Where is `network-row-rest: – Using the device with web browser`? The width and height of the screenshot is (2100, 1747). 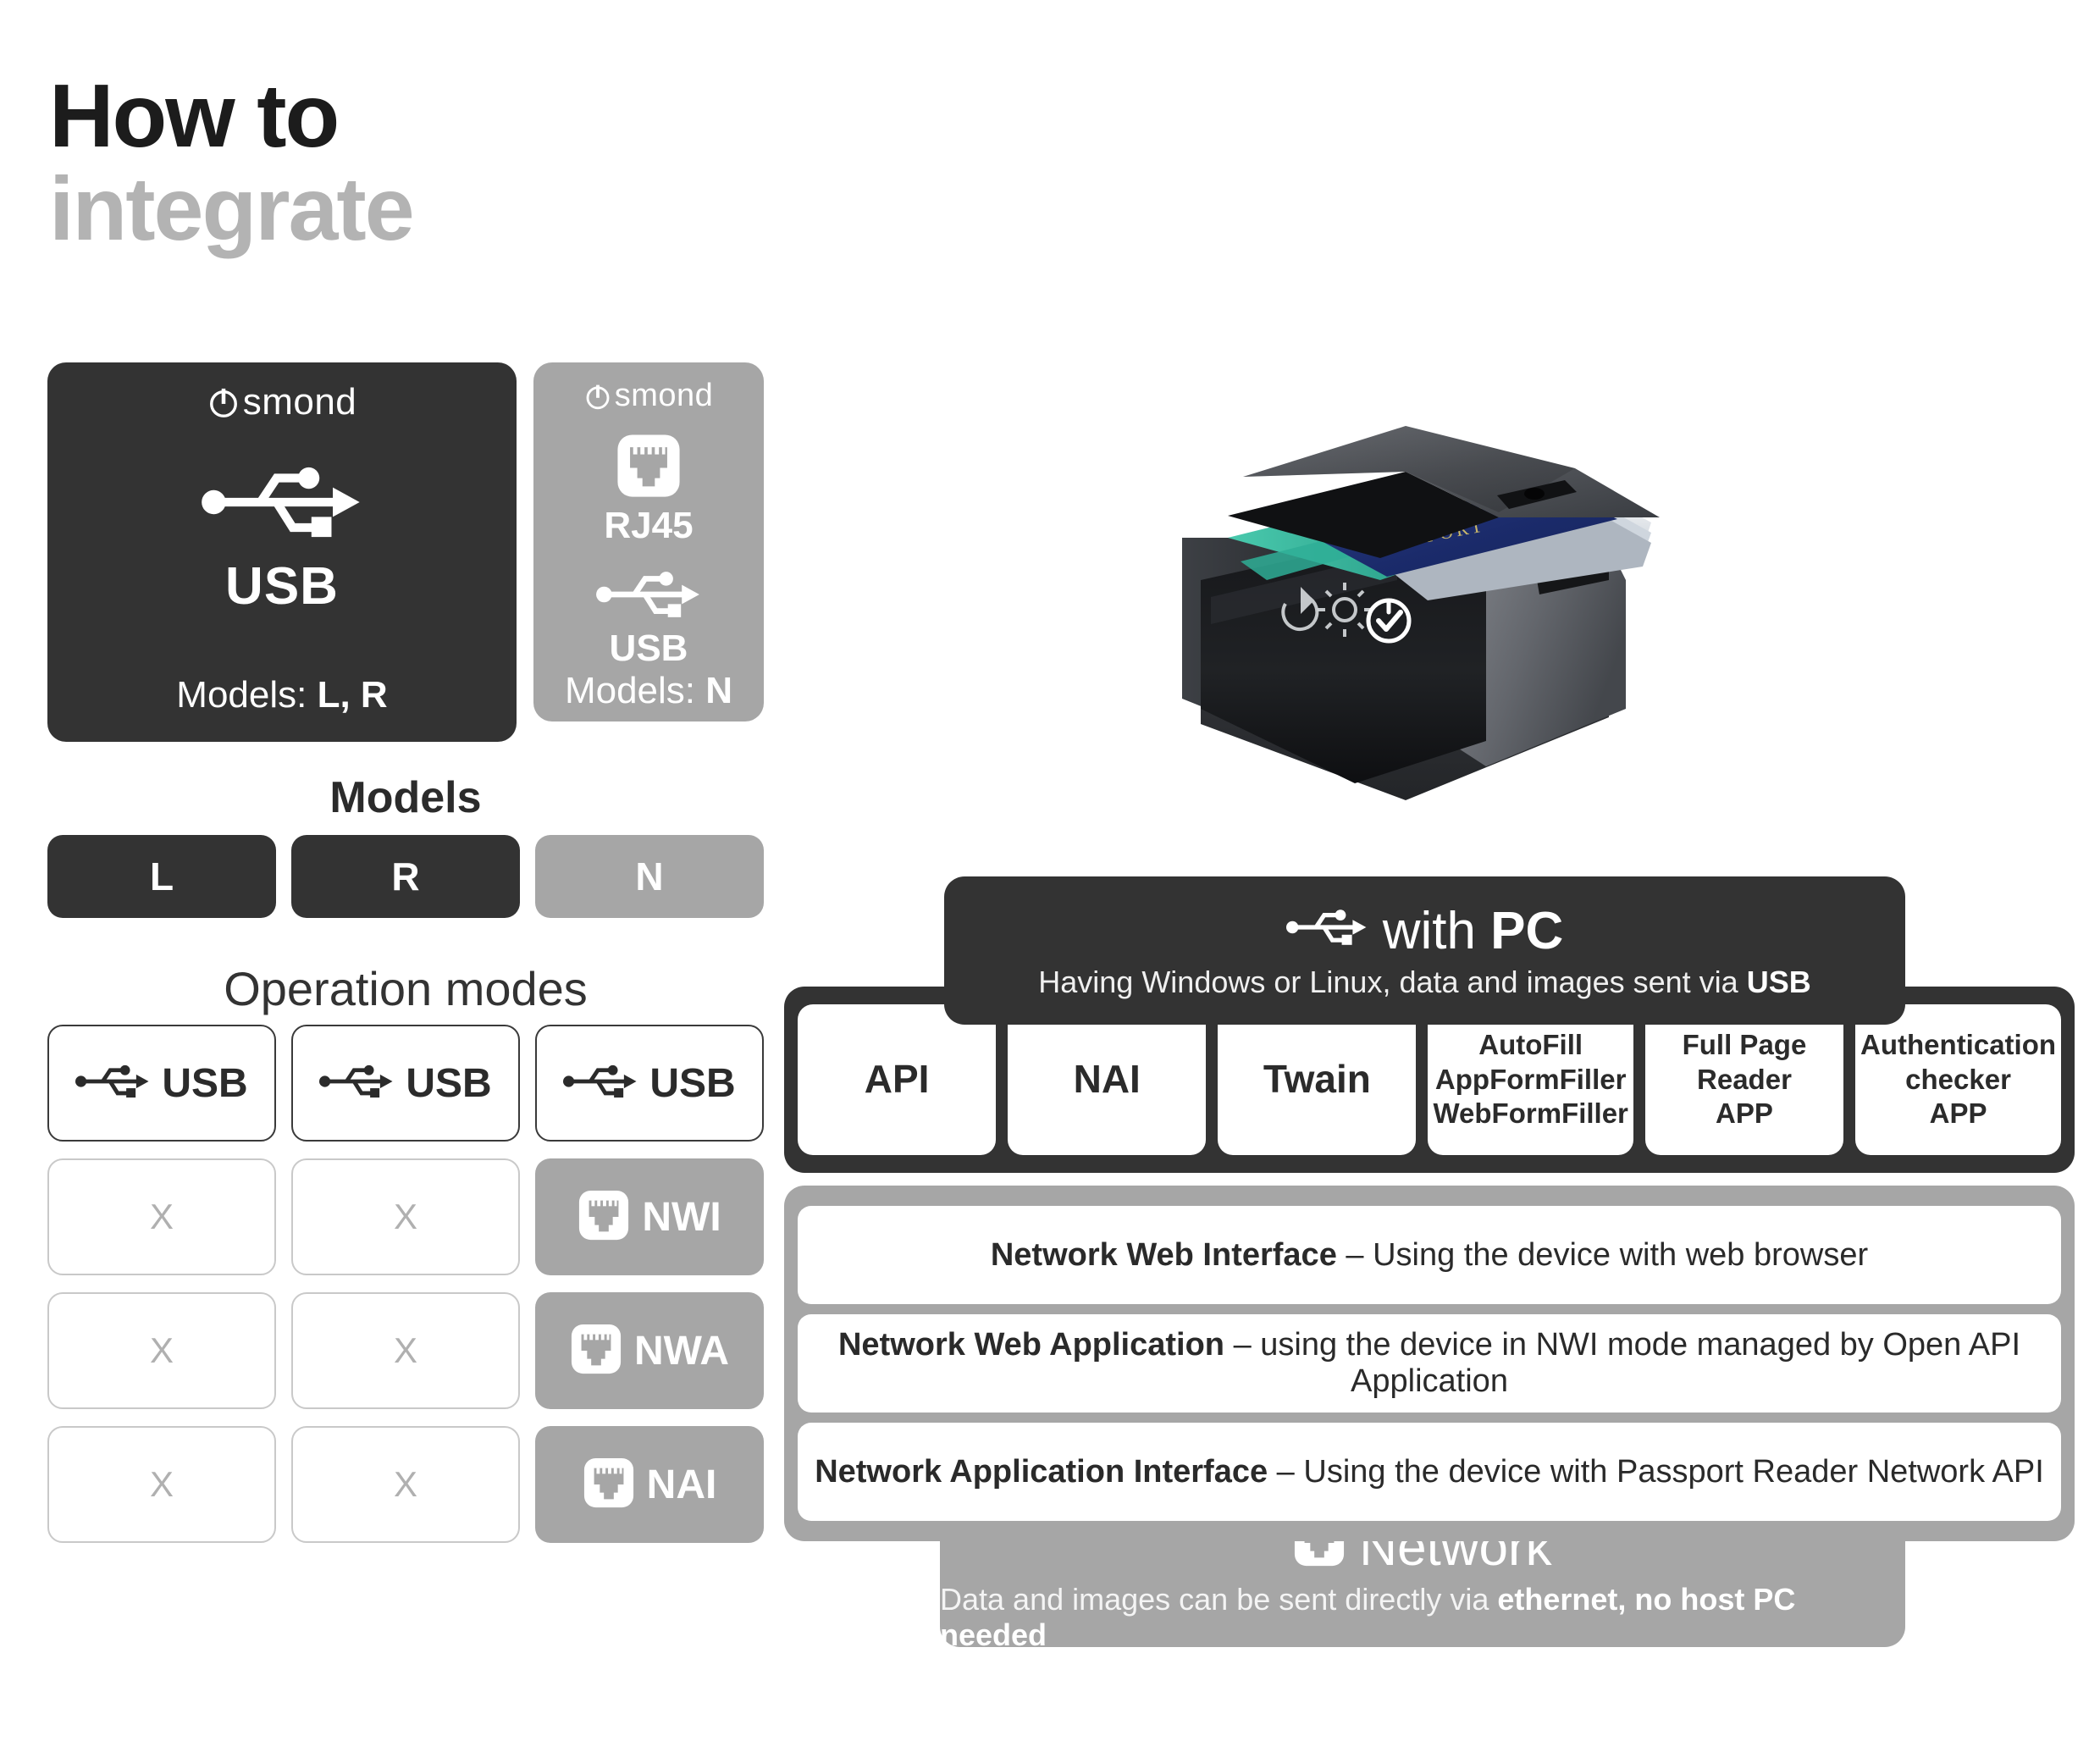 network-row-rest: – Using the device with web browser is located at coordinates (1603, 1254).